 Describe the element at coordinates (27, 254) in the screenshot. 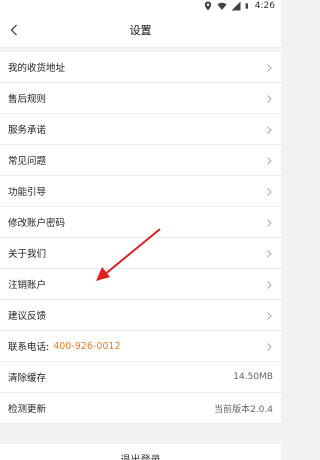

I see `menu-item-label: 关于我们` at that location.